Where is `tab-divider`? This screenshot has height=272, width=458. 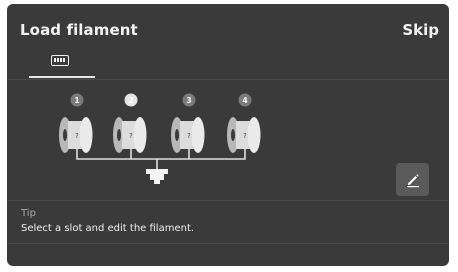
tab-divider is located at coordinates (228, 79).